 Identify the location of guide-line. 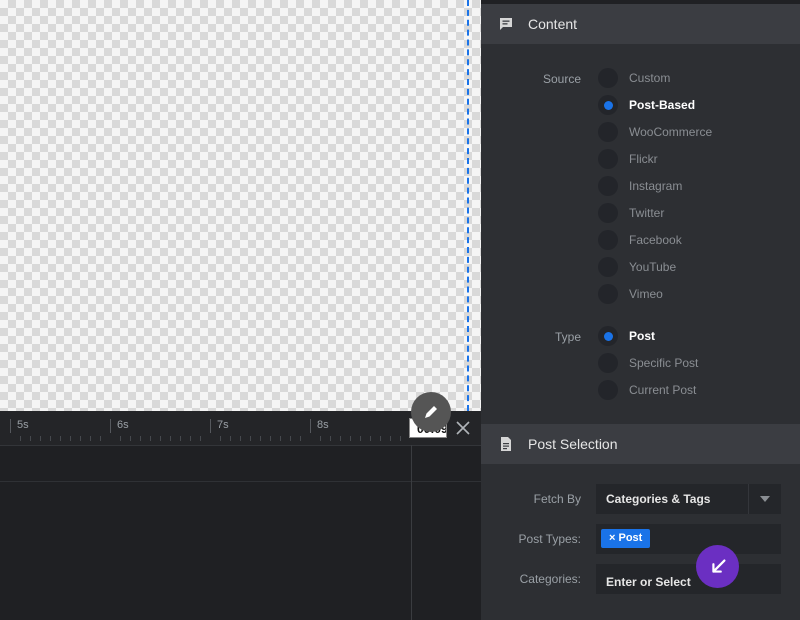
(468, 205).